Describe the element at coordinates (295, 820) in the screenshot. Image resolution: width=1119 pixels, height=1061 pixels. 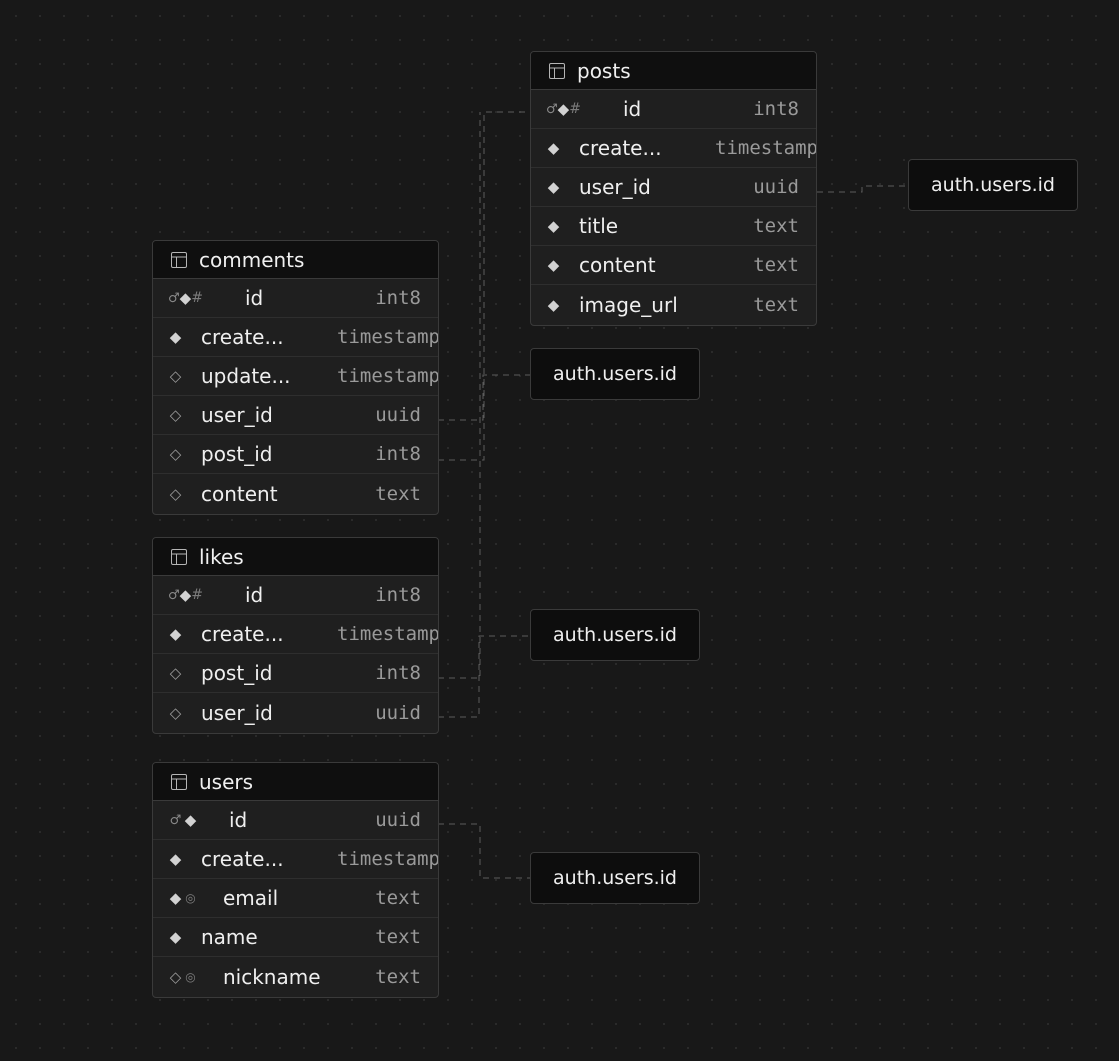
I see `column-row-id: ♂ ◆ id uuid` at that location.